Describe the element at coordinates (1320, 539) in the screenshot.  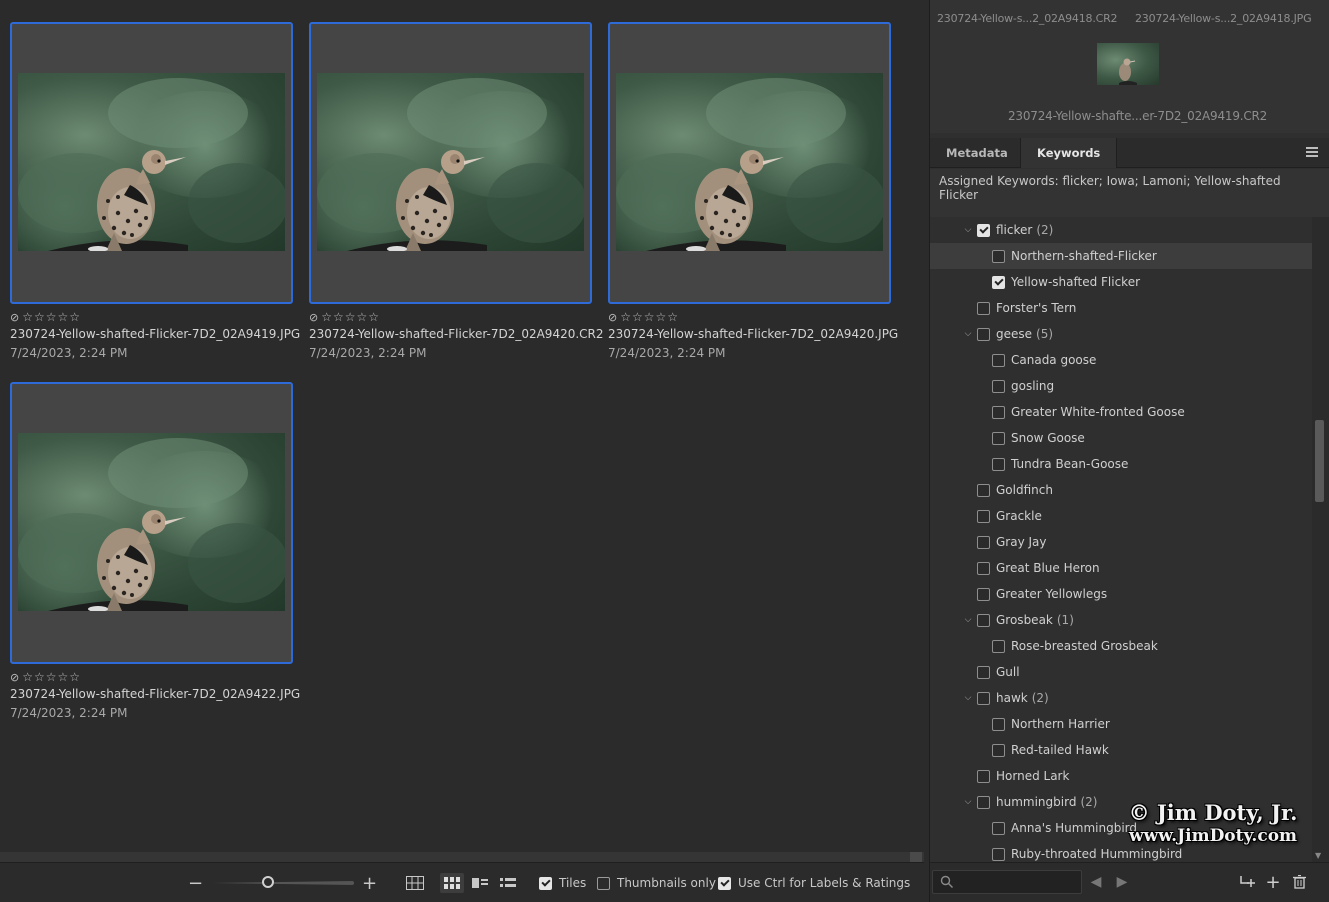
I see `keyword-scrollbar: ▼` at that location.